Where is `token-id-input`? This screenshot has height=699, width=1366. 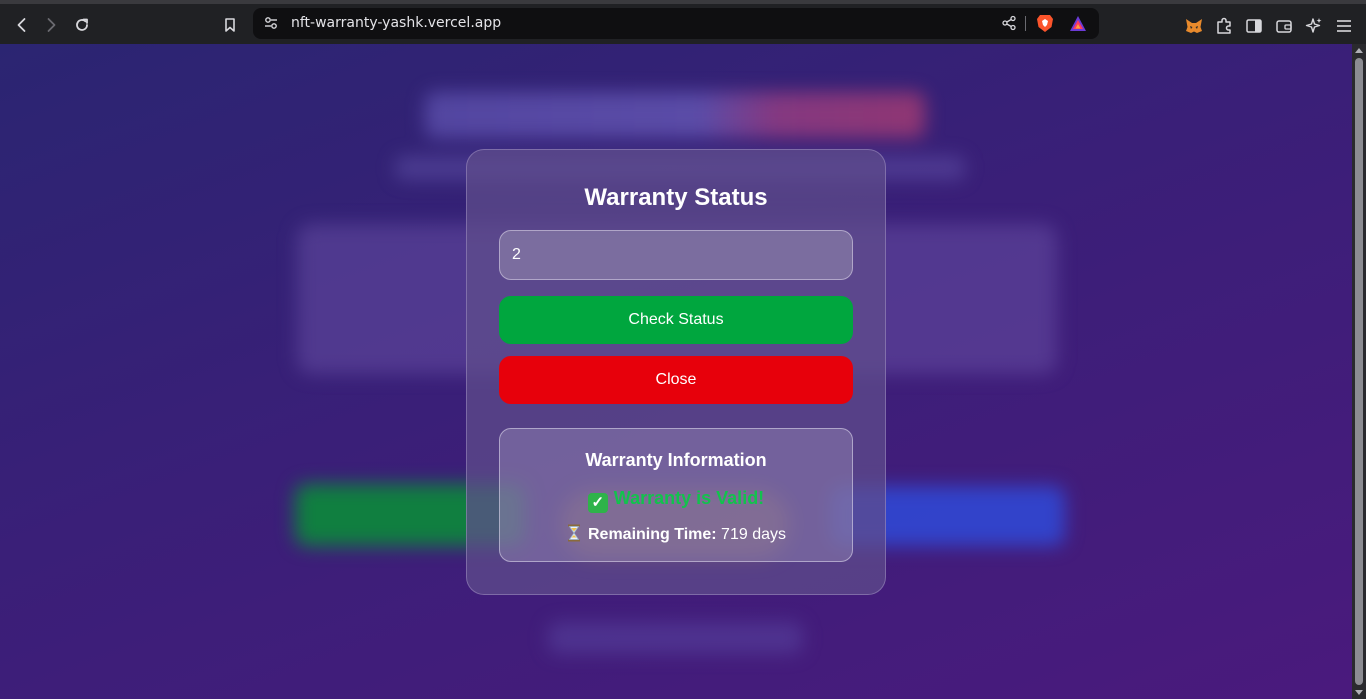
token-id-input is located at coordinates (676, 255).